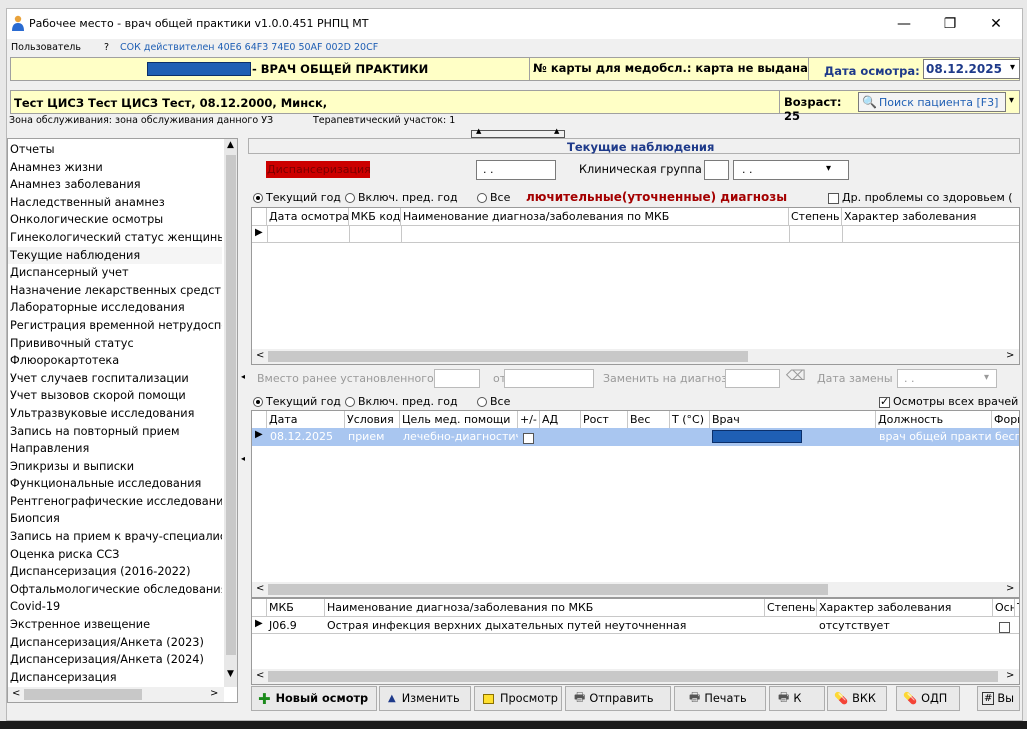 This screenshot has width=1027, height=729. What do you see at coordinates (115, 308) in the screenshot?
I see `sidebar-item: Лабораторные исследования` at bounding box center [115, 308].